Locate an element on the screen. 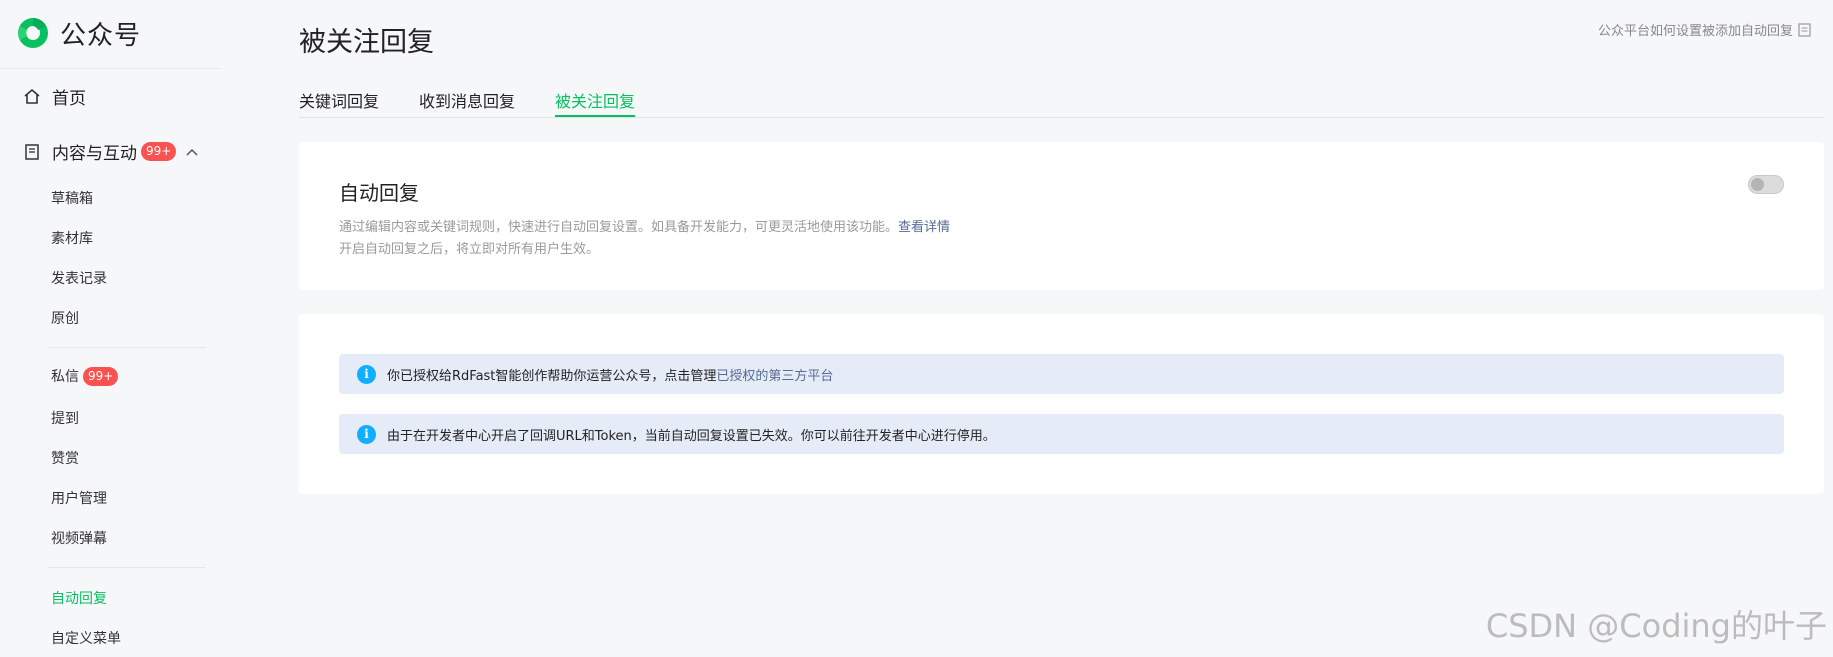  nav-auto-reply: 自动回复 is located at coordinates (79, 598).